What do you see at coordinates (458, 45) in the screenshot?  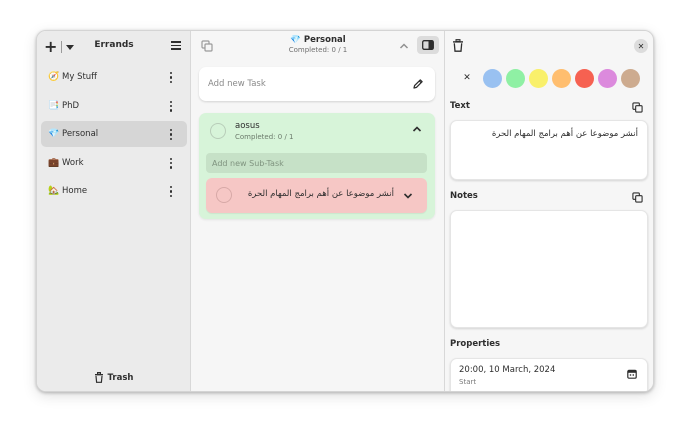 I see `delete-task-icon` at bounding box center [458, 45].